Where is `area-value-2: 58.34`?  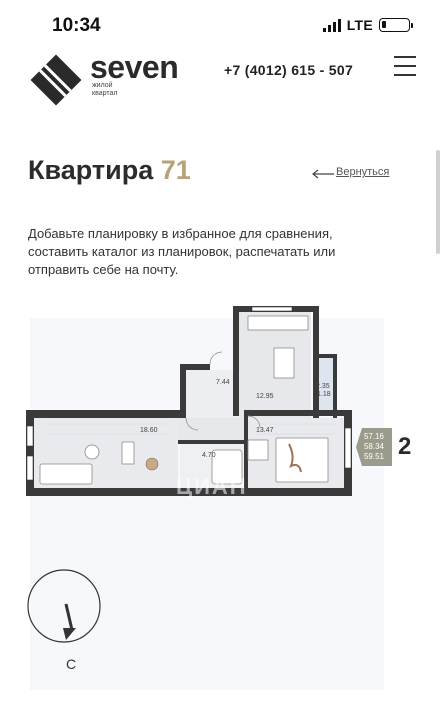
area-value-2: 58.34 is located at coordinates (374, 446).